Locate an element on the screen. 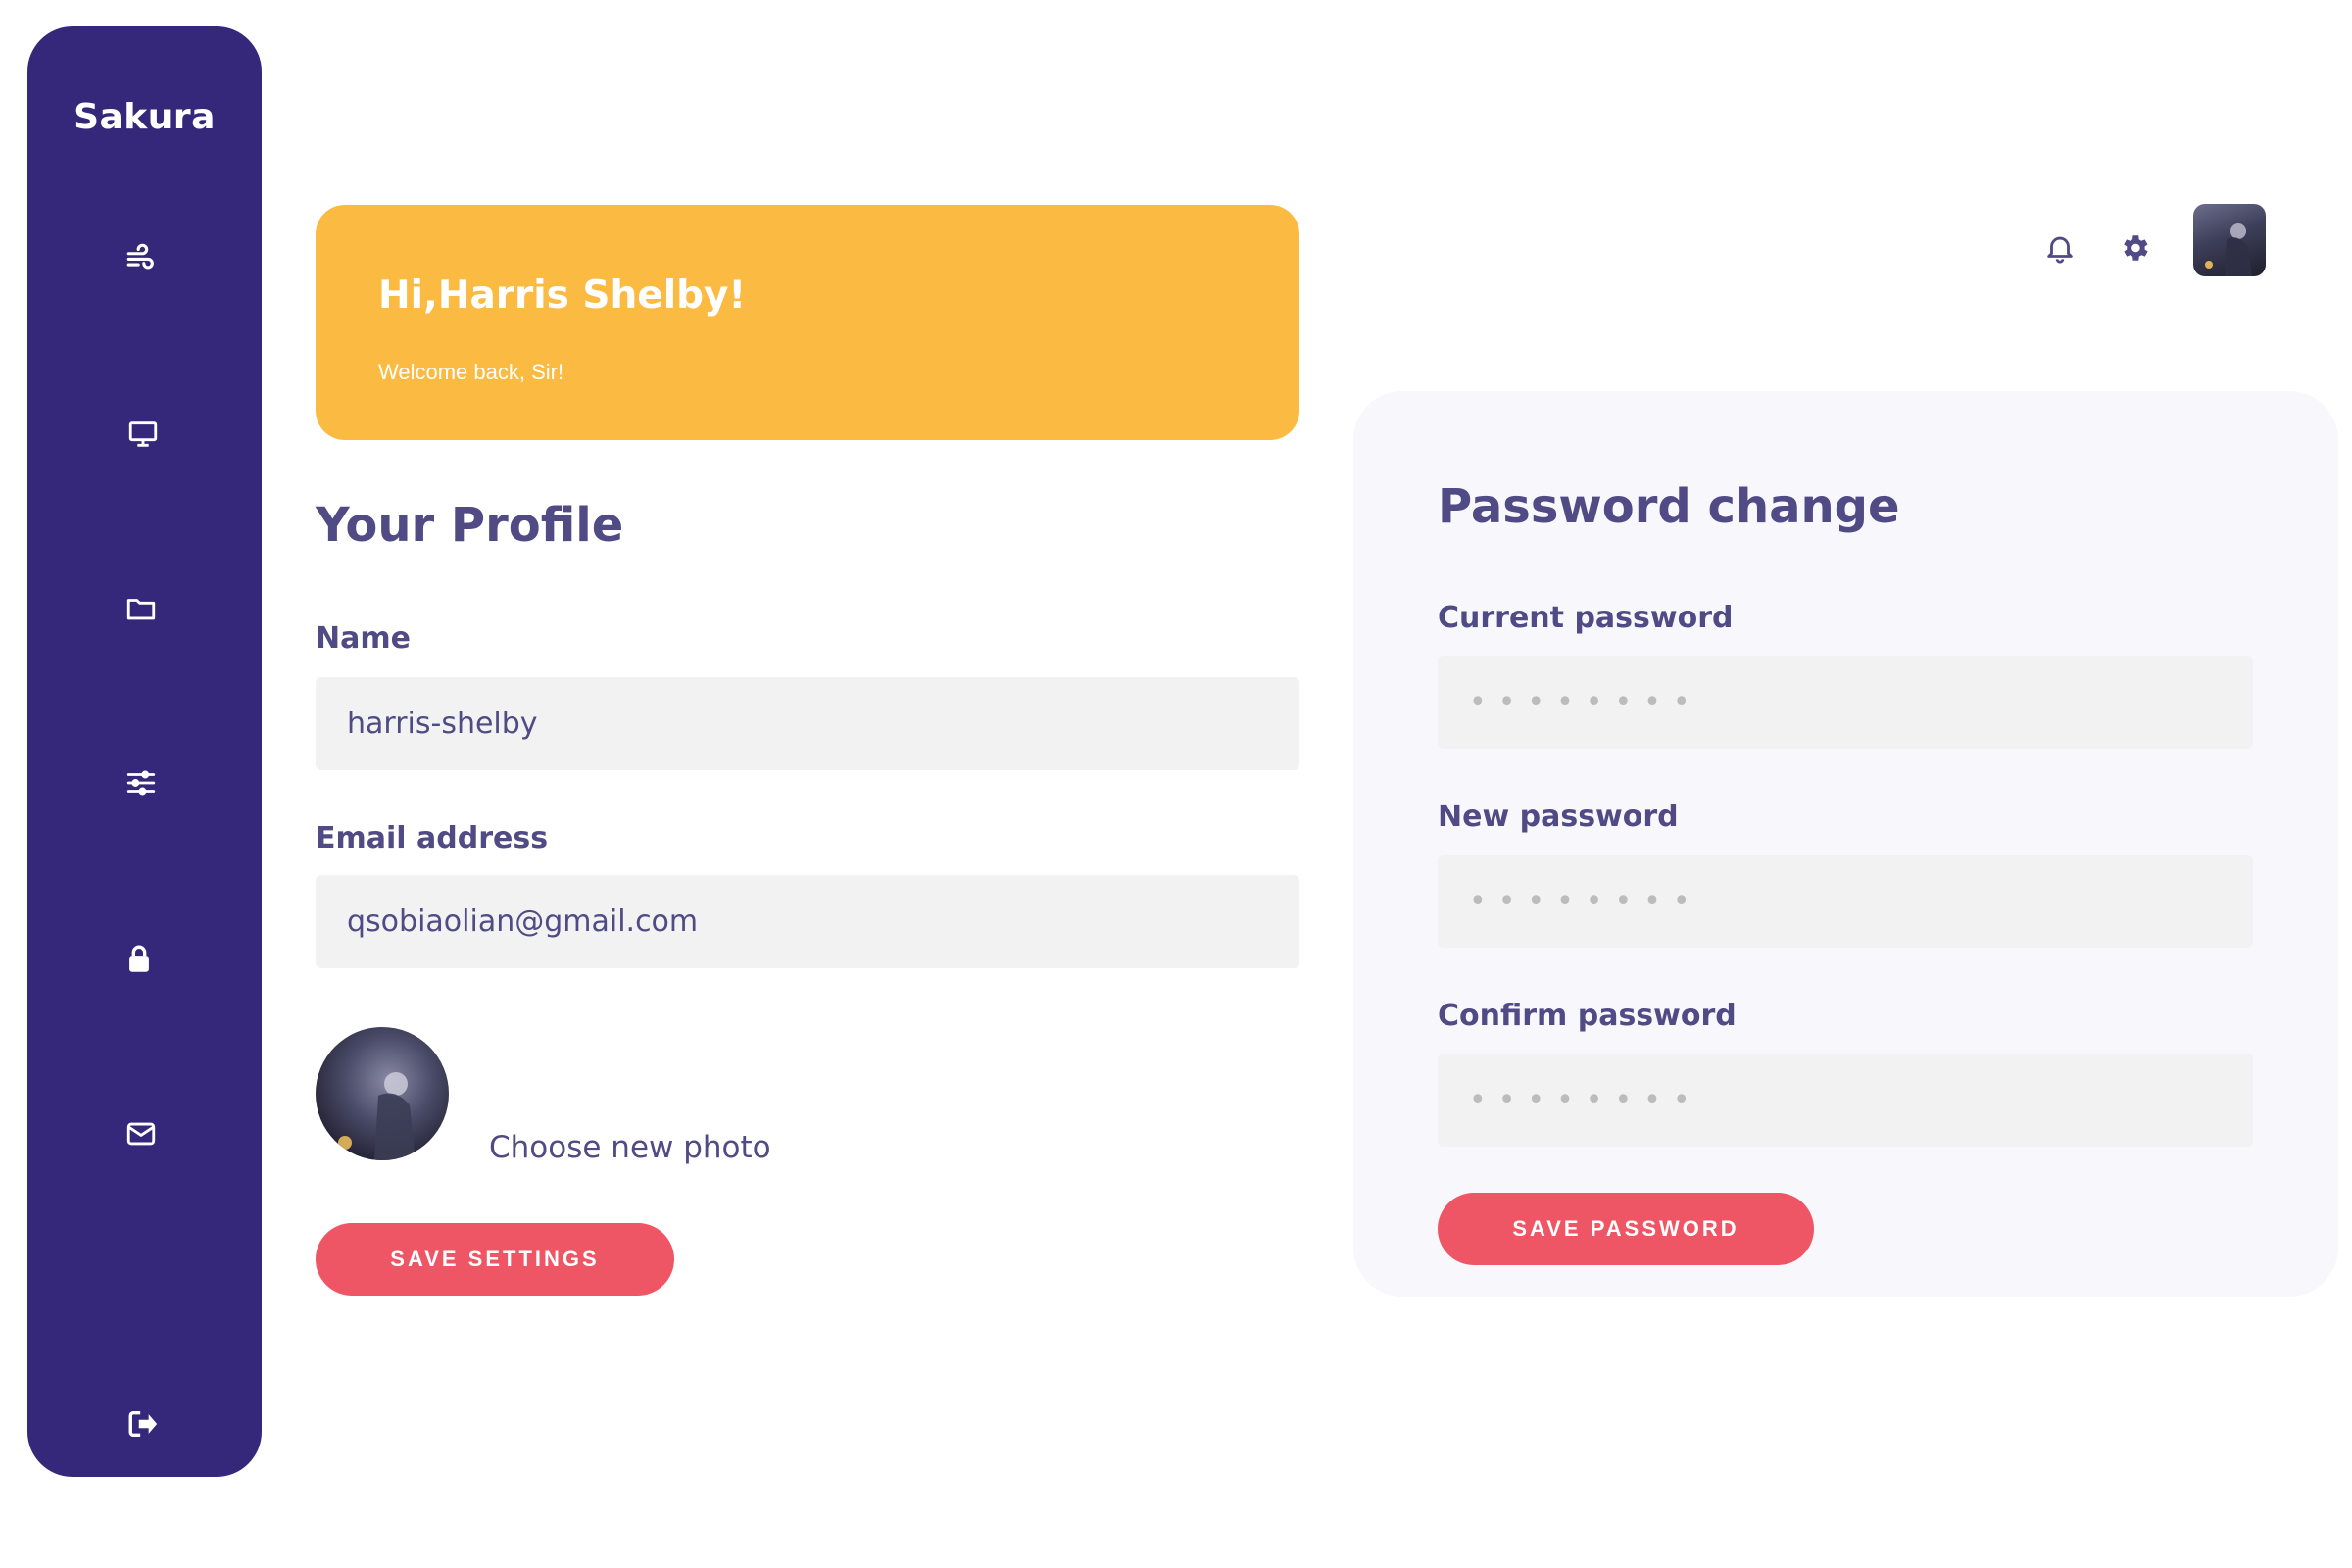  user-avatar is located at coordinates (2229, 240).